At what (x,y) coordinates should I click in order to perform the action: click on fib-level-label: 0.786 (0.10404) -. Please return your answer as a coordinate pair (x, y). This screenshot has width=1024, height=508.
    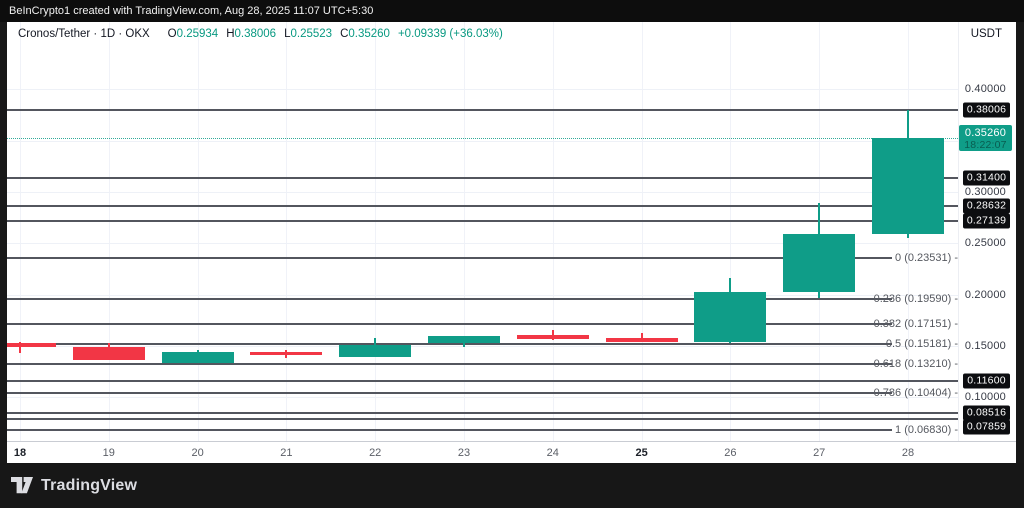
    Looking at the image, I should click on (915, 393).